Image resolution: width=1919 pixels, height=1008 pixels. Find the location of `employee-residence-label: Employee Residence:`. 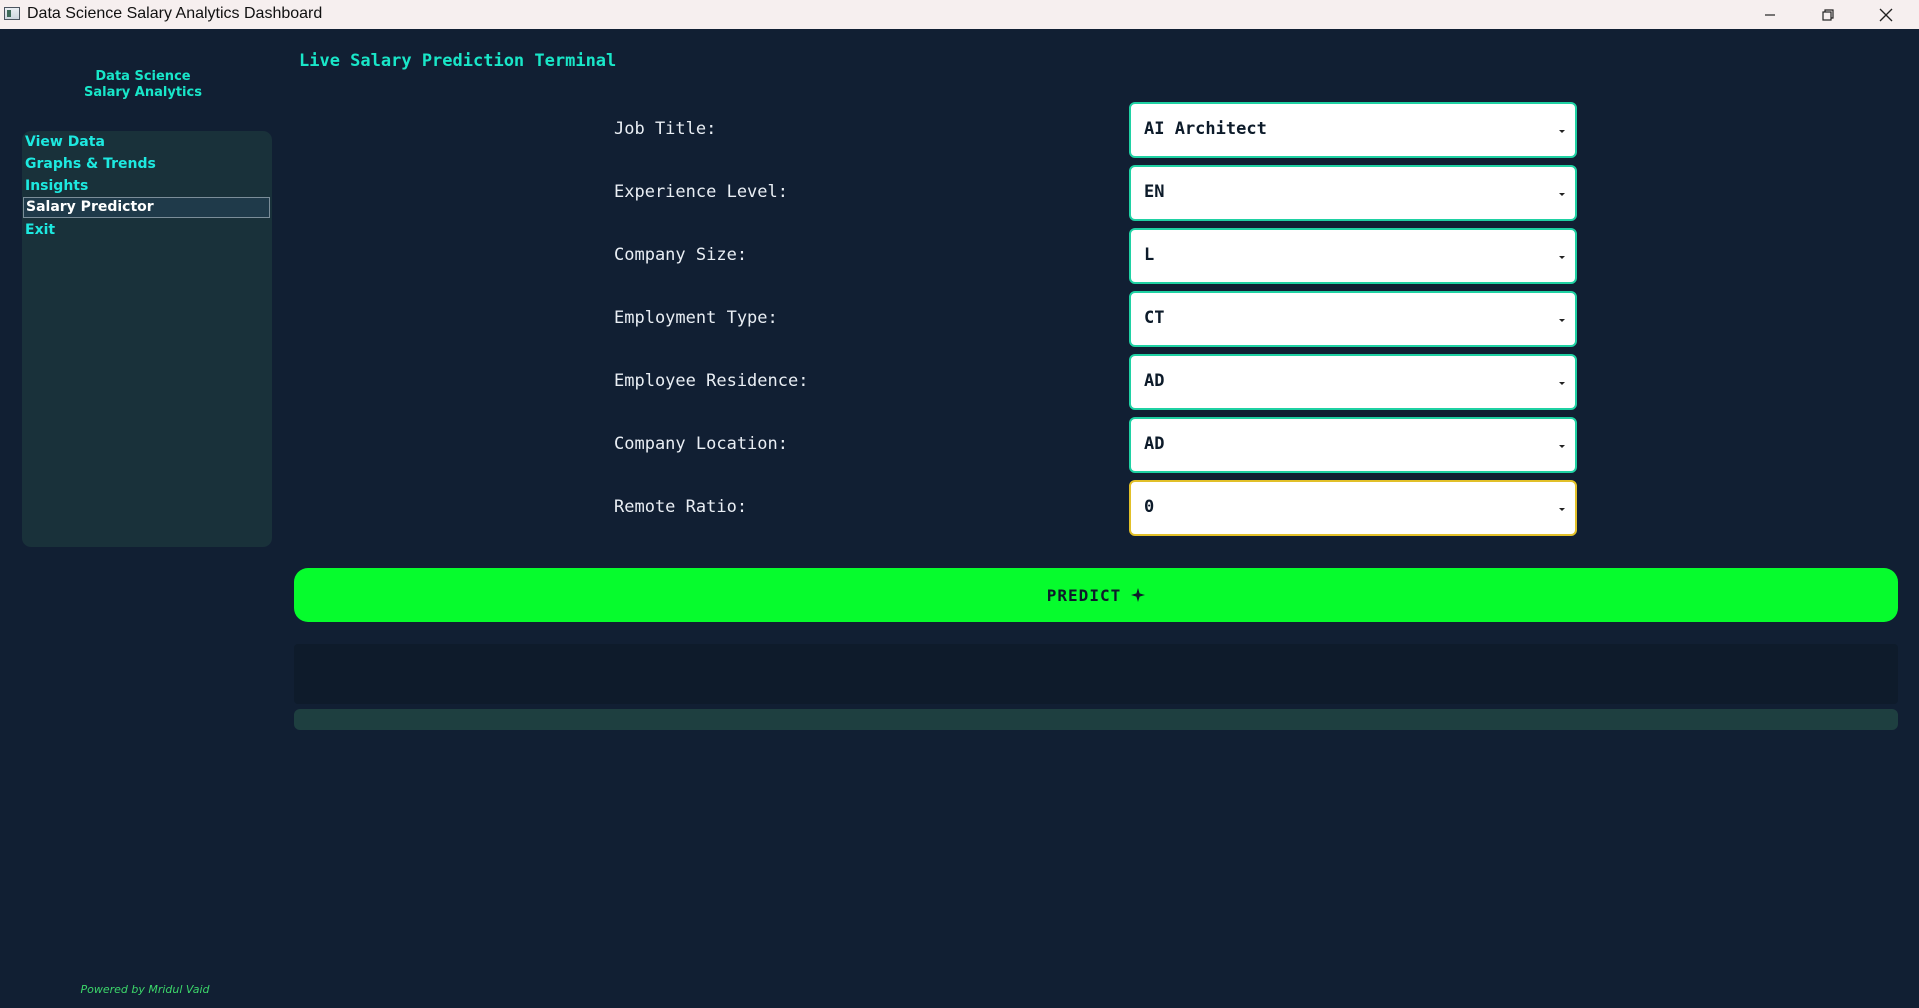

employee-residence-label: Employee Residence: is located at coordinates (711, 381).